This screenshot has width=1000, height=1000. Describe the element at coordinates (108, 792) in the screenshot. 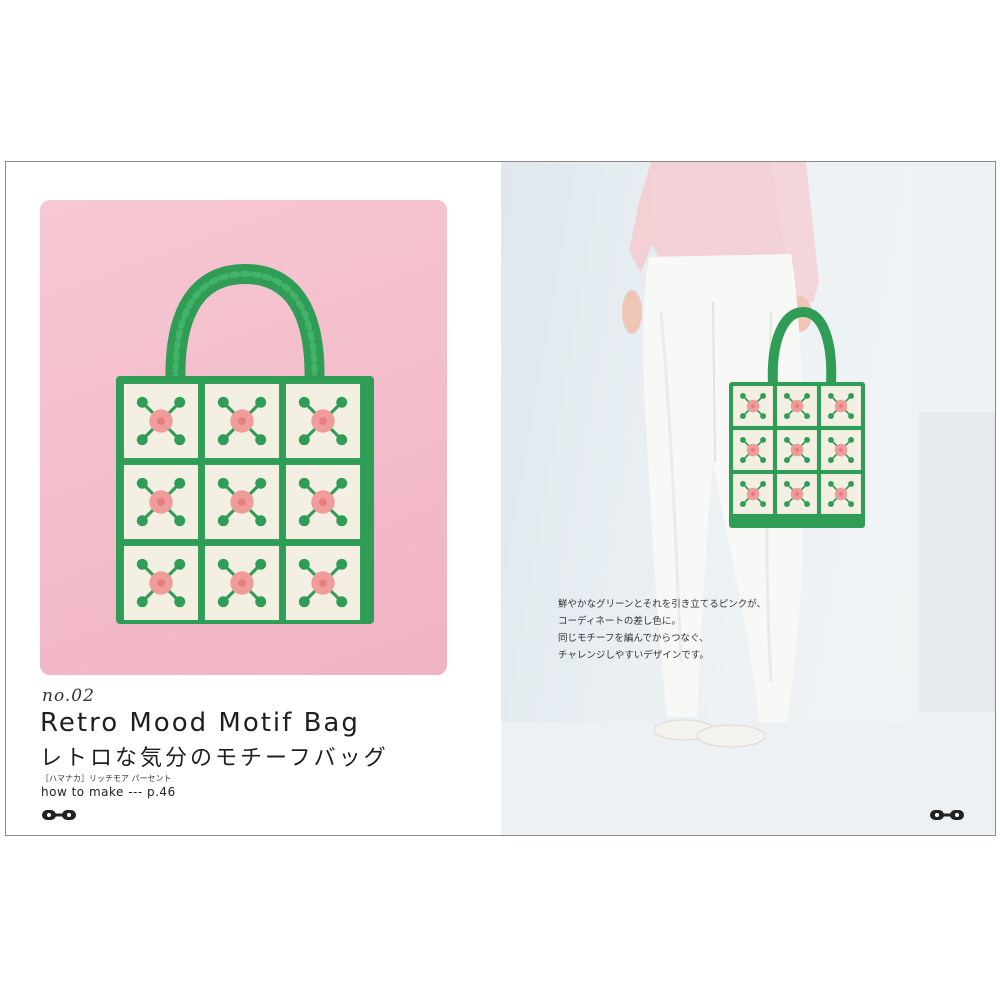

I see `how-to-make-reference: how to make --- p.46` at that location.